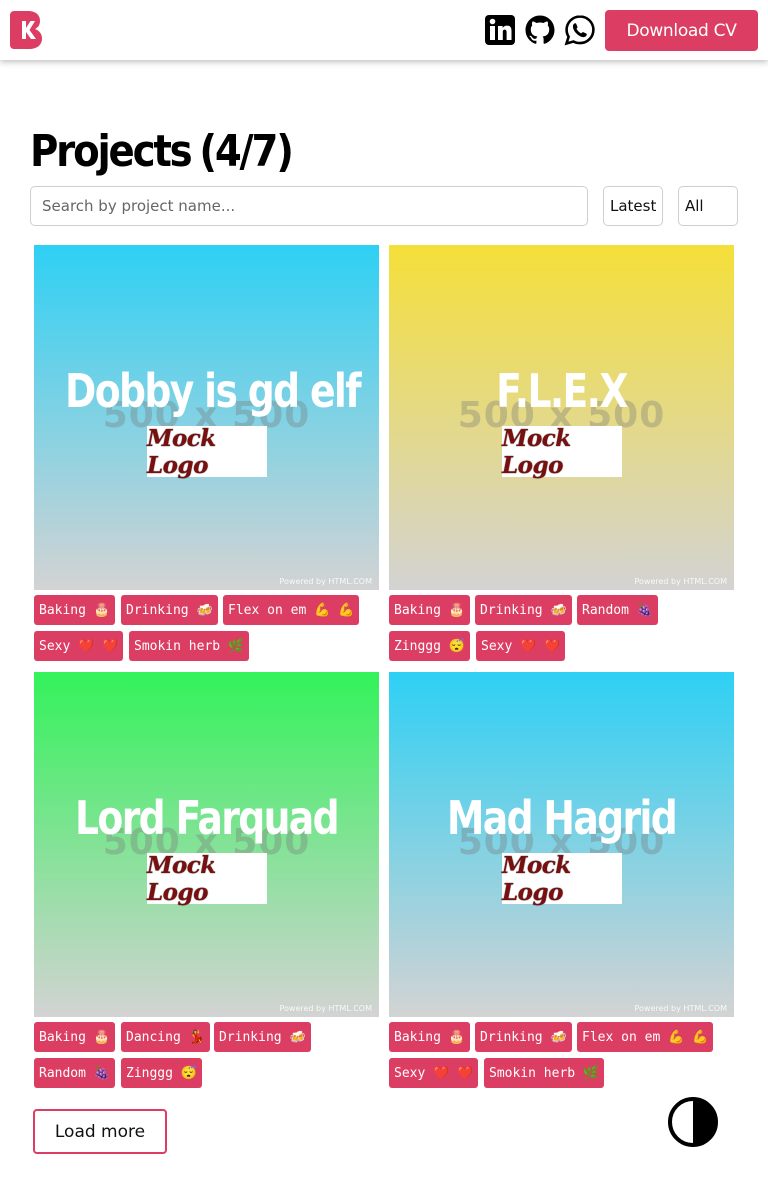  What do you see at coordinates (309, 206) in the screenshot?
I see `search-input` at bounding box center [309, 206].